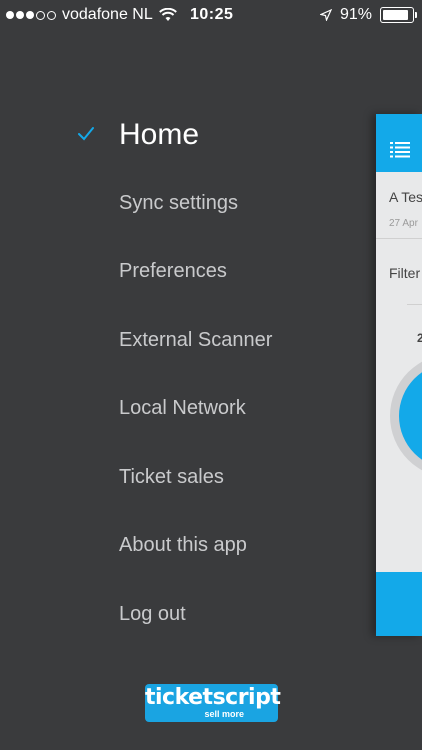 The image size is (422, 750). What do you see at coordinates (107, 14) in the screenshot?
I see `carrier-name: vodafone NL` at bounding box center [107, 14].